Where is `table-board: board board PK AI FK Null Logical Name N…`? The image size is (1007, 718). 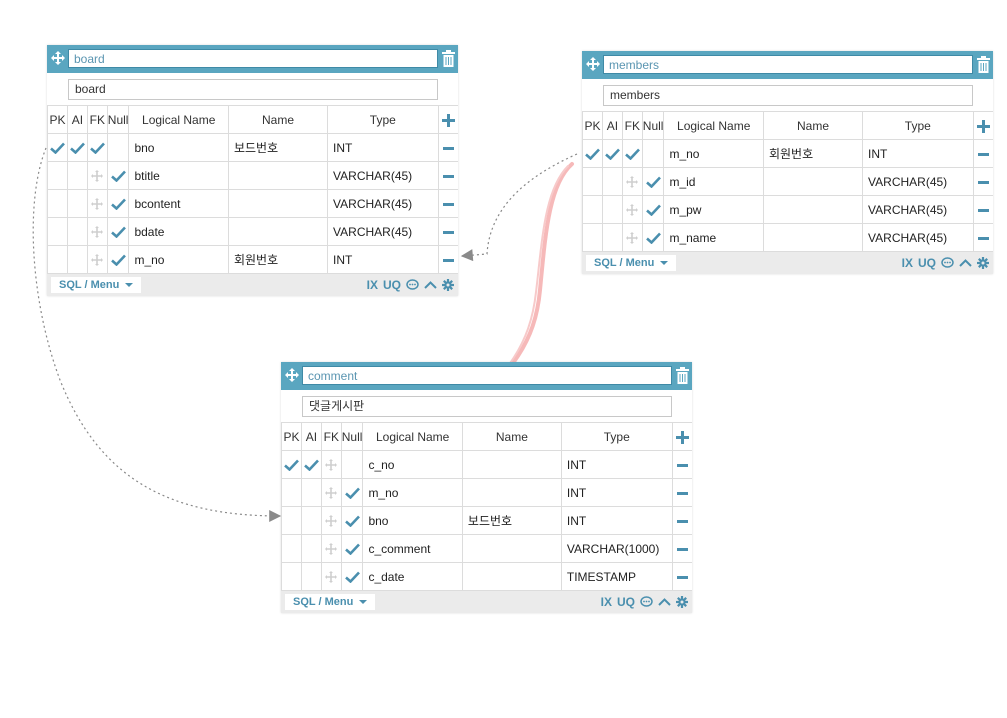
table-board: board board PK AI FK Null Logical Name N… is located at coordinates (252, 170).